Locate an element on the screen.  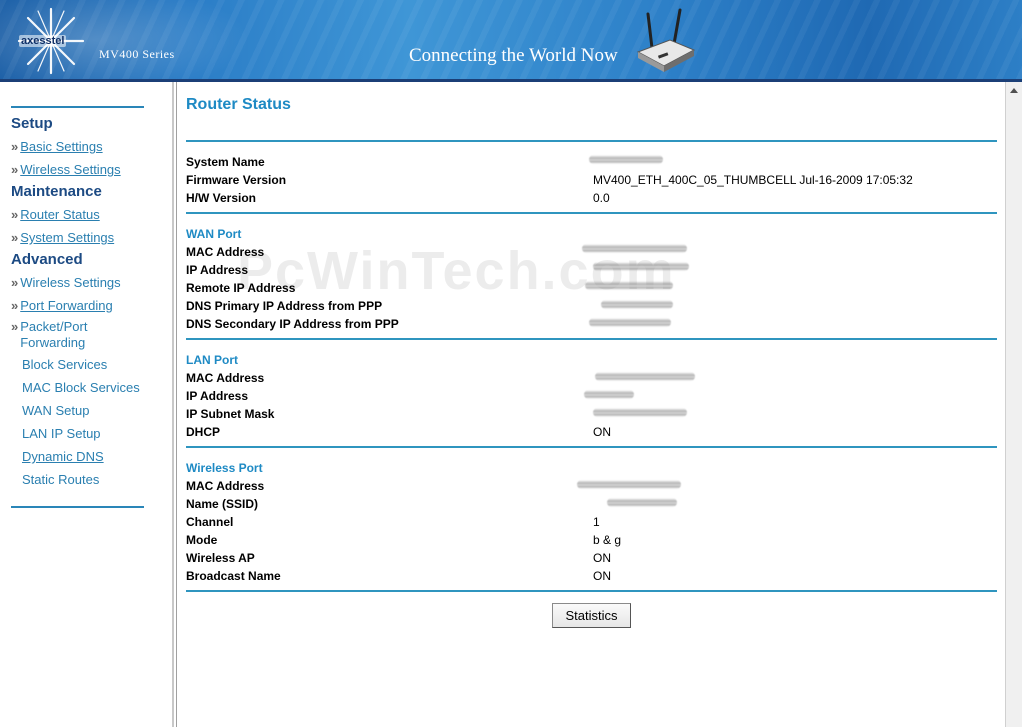
label-wan-remote-ip: Remote IP Address is located at coordinates (241, 288).